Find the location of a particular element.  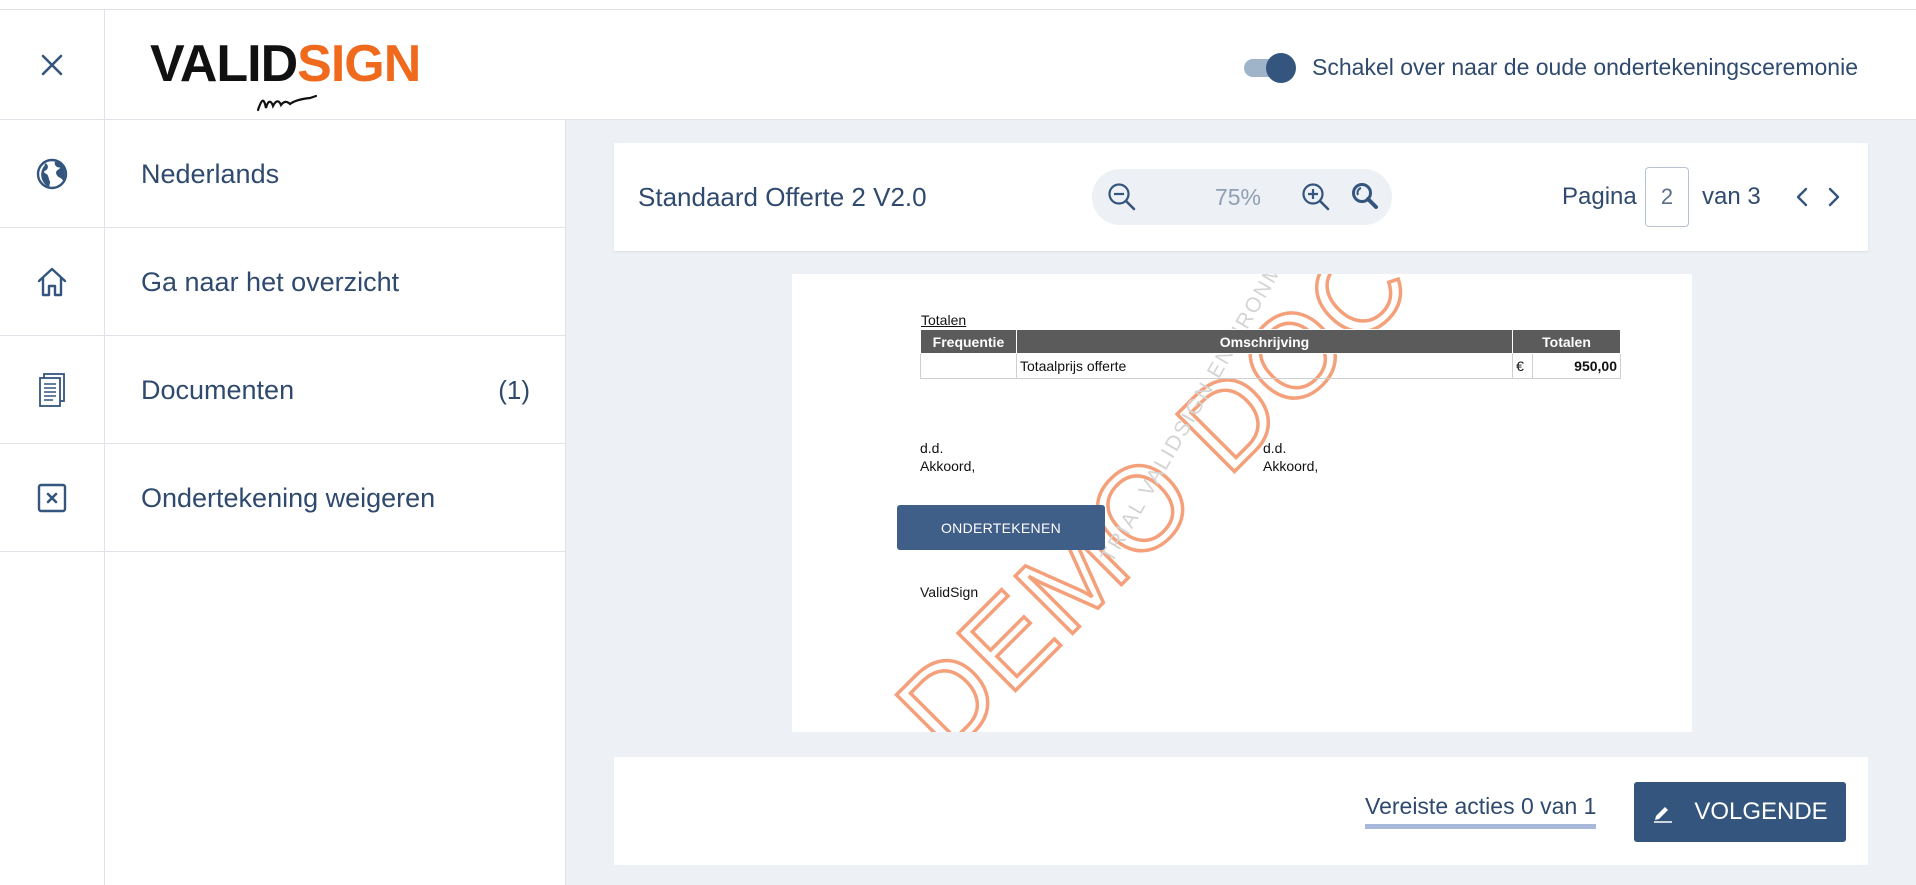

zoom-out-icon is located at coordinates (1122, 197).